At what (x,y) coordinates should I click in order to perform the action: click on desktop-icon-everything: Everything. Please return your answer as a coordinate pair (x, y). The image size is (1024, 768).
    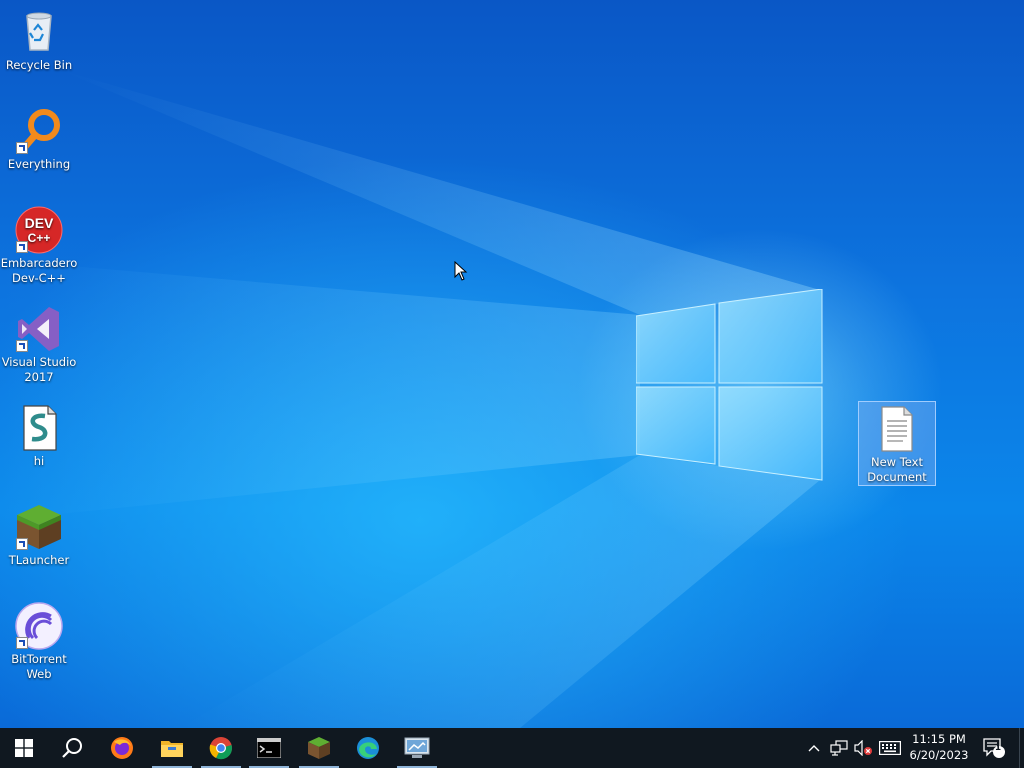
    Looking at the image, I should click on (39, 139).